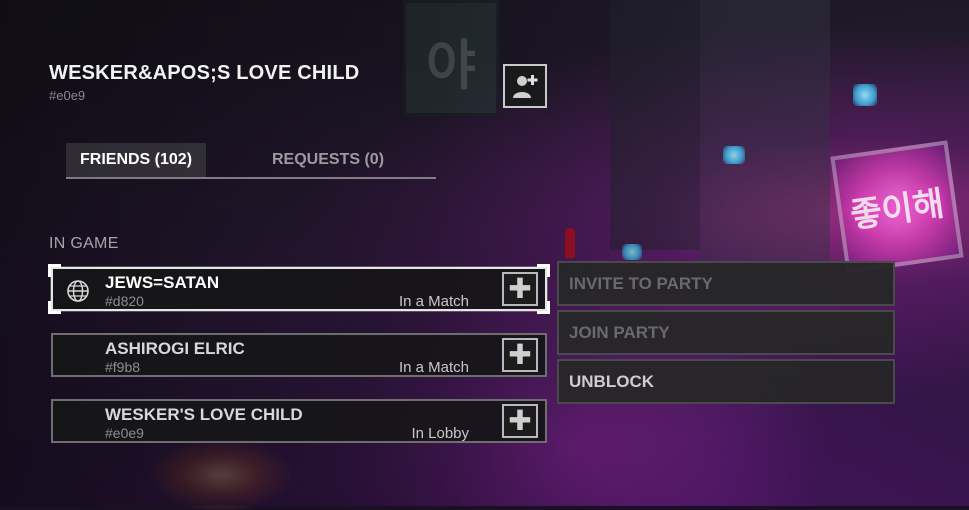 Image resolution: width=969 pixels, height=510 pixels. I want to click on menu-item-join-party: JOIN PARTY, so click(726, 332).